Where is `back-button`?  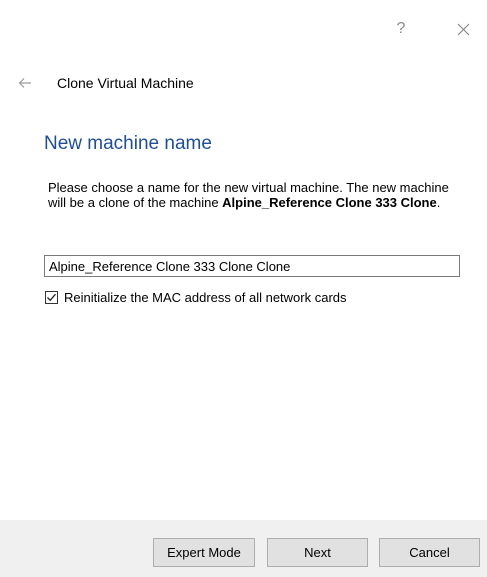
back-button is located at coordinates (25, 83).